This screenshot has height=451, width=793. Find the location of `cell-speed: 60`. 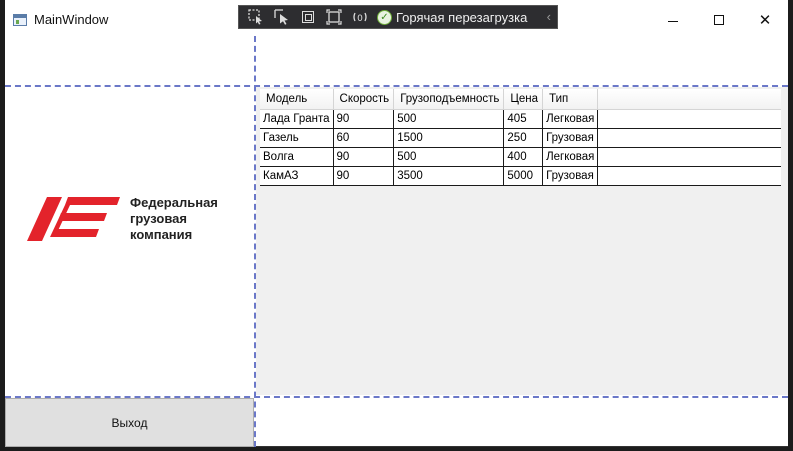

cell-speed: 60 is located at coordinates (364, 138).